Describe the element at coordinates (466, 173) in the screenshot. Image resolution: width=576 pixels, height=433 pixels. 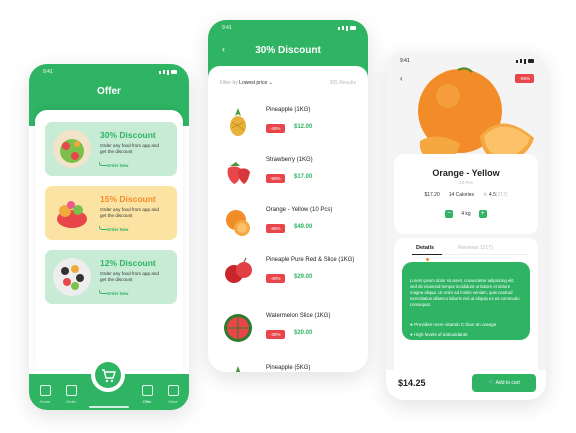
I see `product-name: Orange - Yellow` at that location.